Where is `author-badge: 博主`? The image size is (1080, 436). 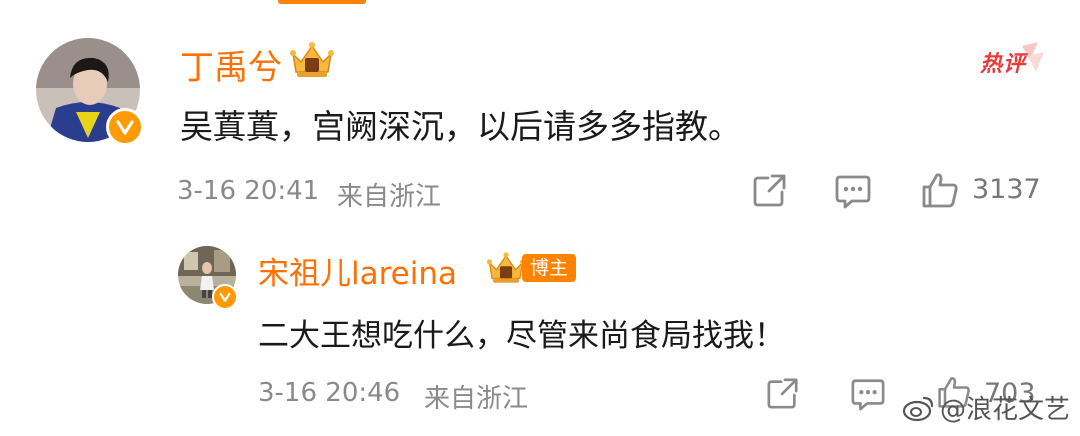
author-badge: 博主 is located at coordinates (531, 268).